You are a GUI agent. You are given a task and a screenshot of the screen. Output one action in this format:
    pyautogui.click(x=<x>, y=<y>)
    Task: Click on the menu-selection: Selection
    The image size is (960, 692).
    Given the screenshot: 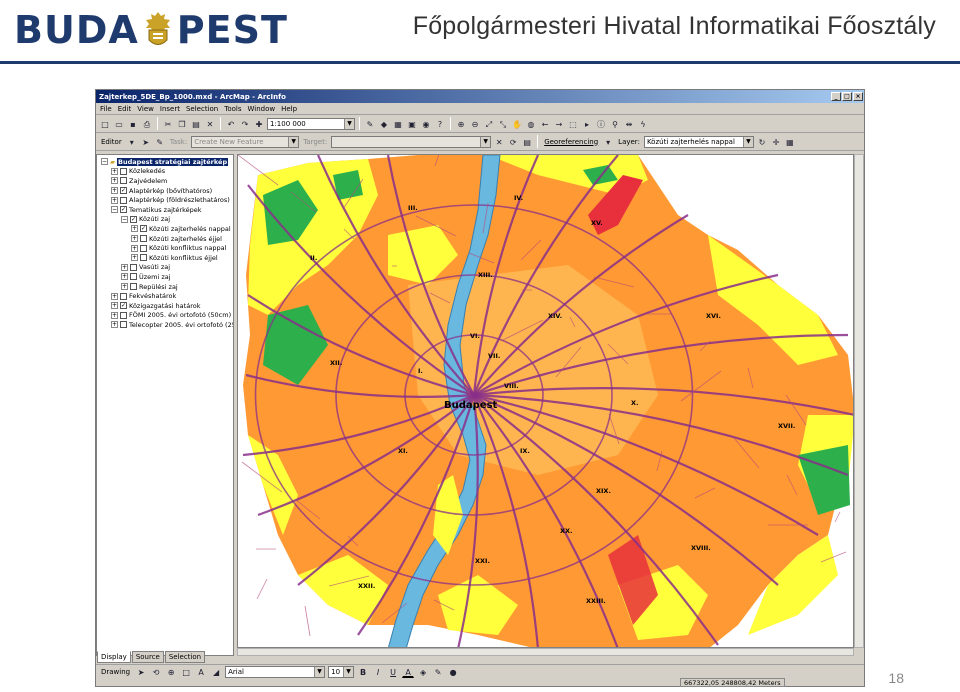 What is the action you would take?
    pyautogui.click(x=202, y=109)
    